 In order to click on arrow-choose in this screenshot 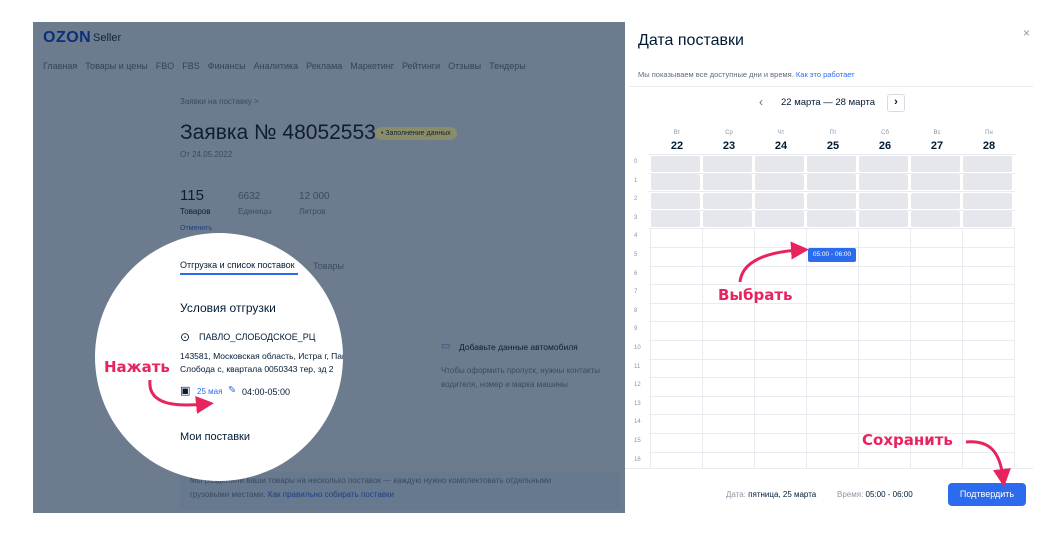, I will do `click(773, 262)`.